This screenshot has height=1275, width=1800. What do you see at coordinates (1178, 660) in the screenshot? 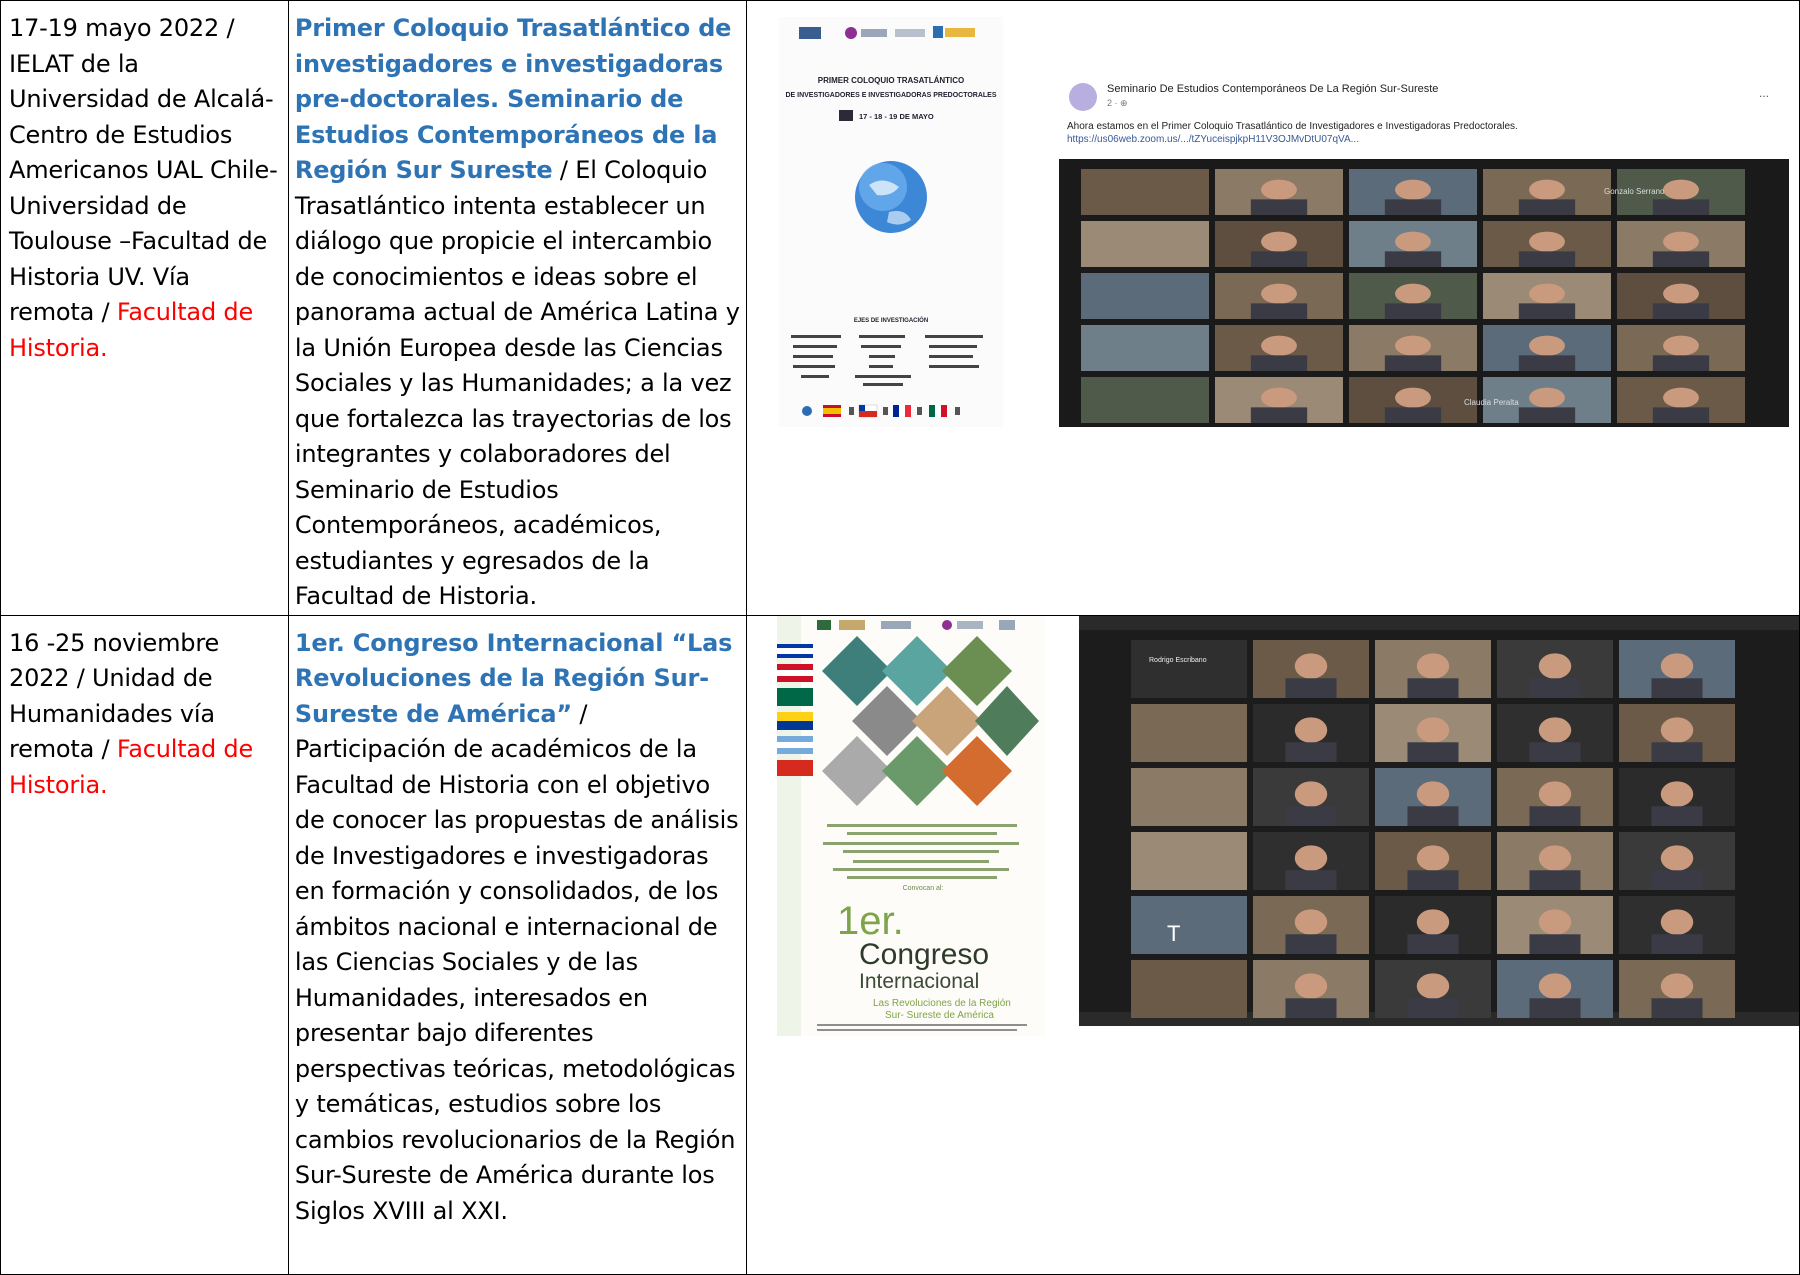
I see `participant-name: Rodrigo Escribano` at bounding box center [1178, 660].